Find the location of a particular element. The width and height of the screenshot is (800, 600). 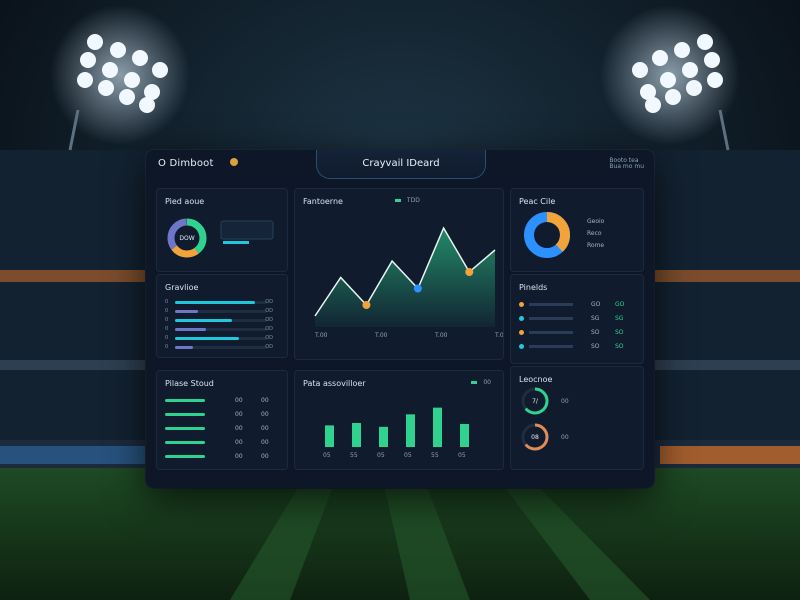

notification-icon is located at coordinates (234, 162).